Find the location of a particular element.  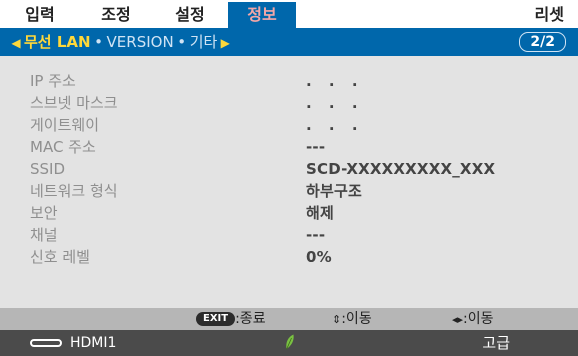

menu-tab-setup: 설정 is located at coordinates (190, 15).